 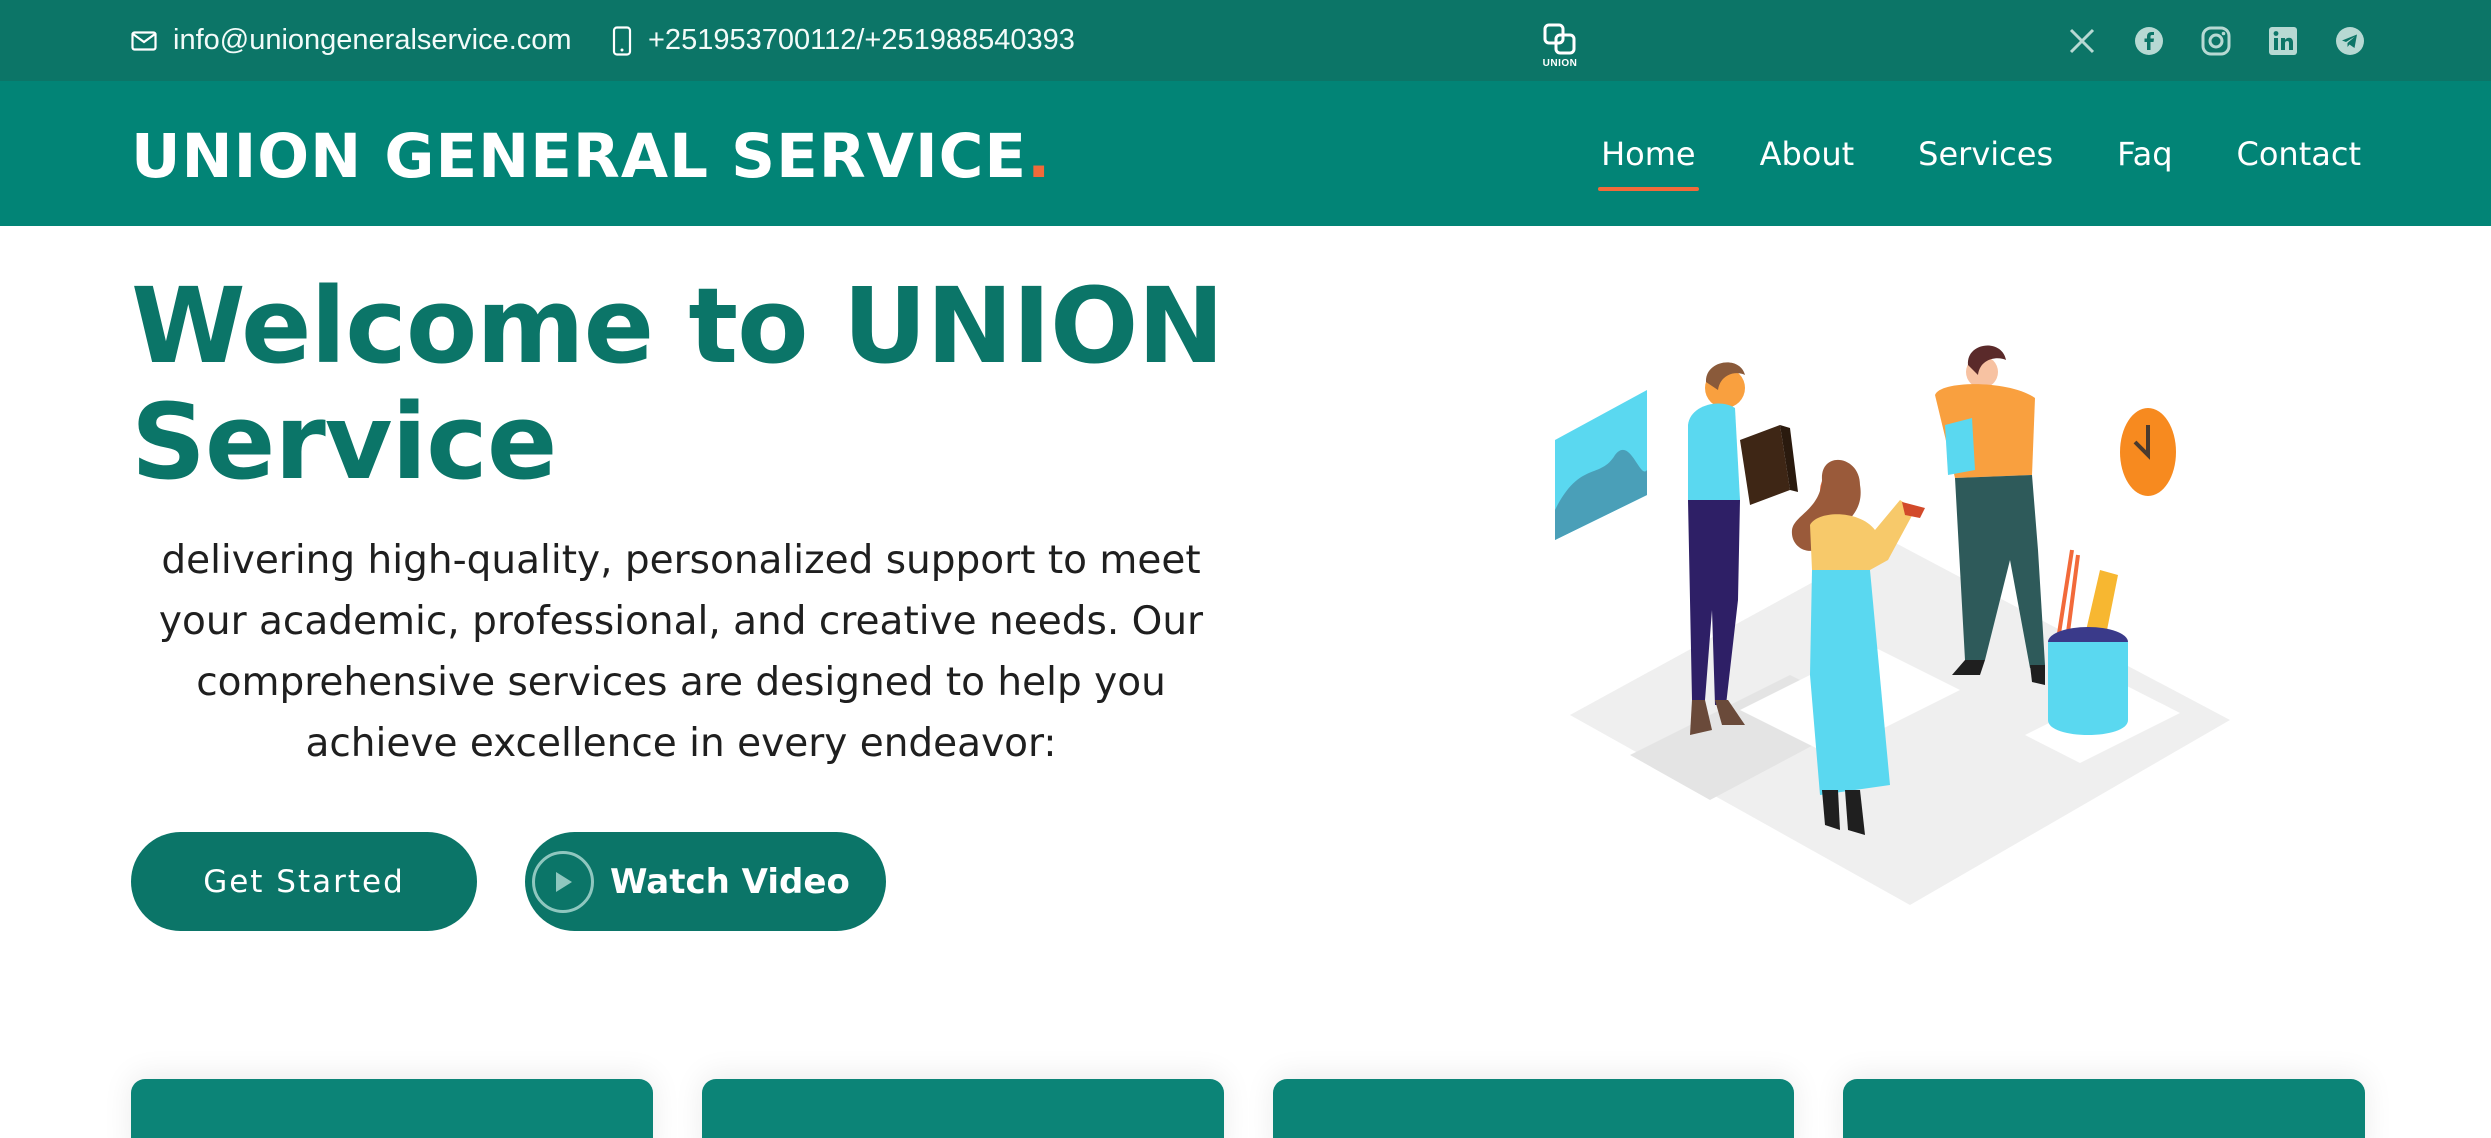 I want to click on phone-text: +251953700112/+251988540393, so click(x=861, y=40).